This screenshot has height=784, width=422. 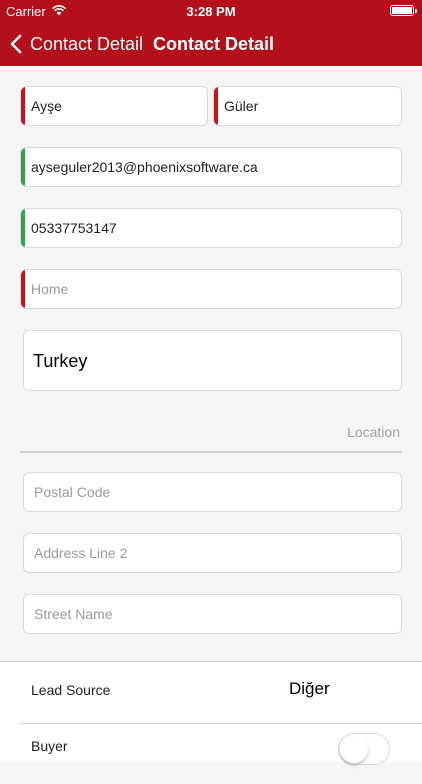 What do you see at coordinates (211, 692) in the screenshot?
I see `lead-source-row: Lead Source Diğer` at bounding box center [211, 692].